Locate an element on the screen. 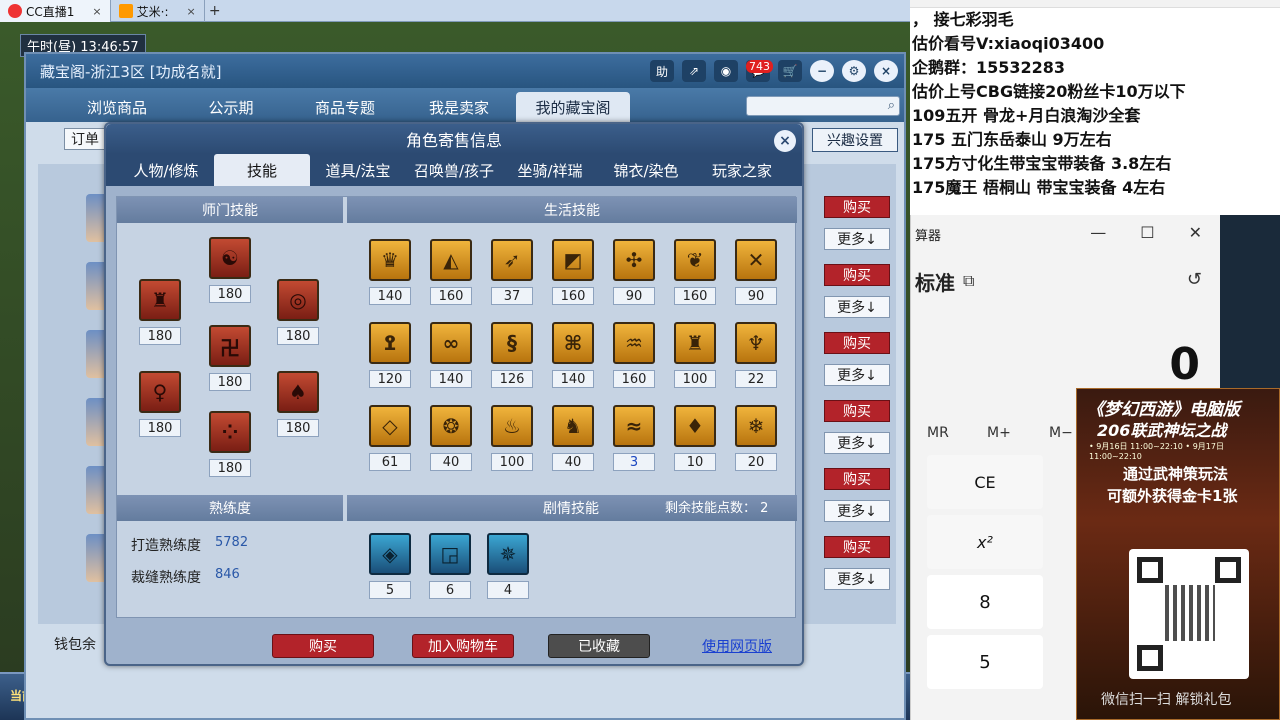 The image size is (1280, 720). life-skill: ∞ 140 is located at coordinates (451, 355).